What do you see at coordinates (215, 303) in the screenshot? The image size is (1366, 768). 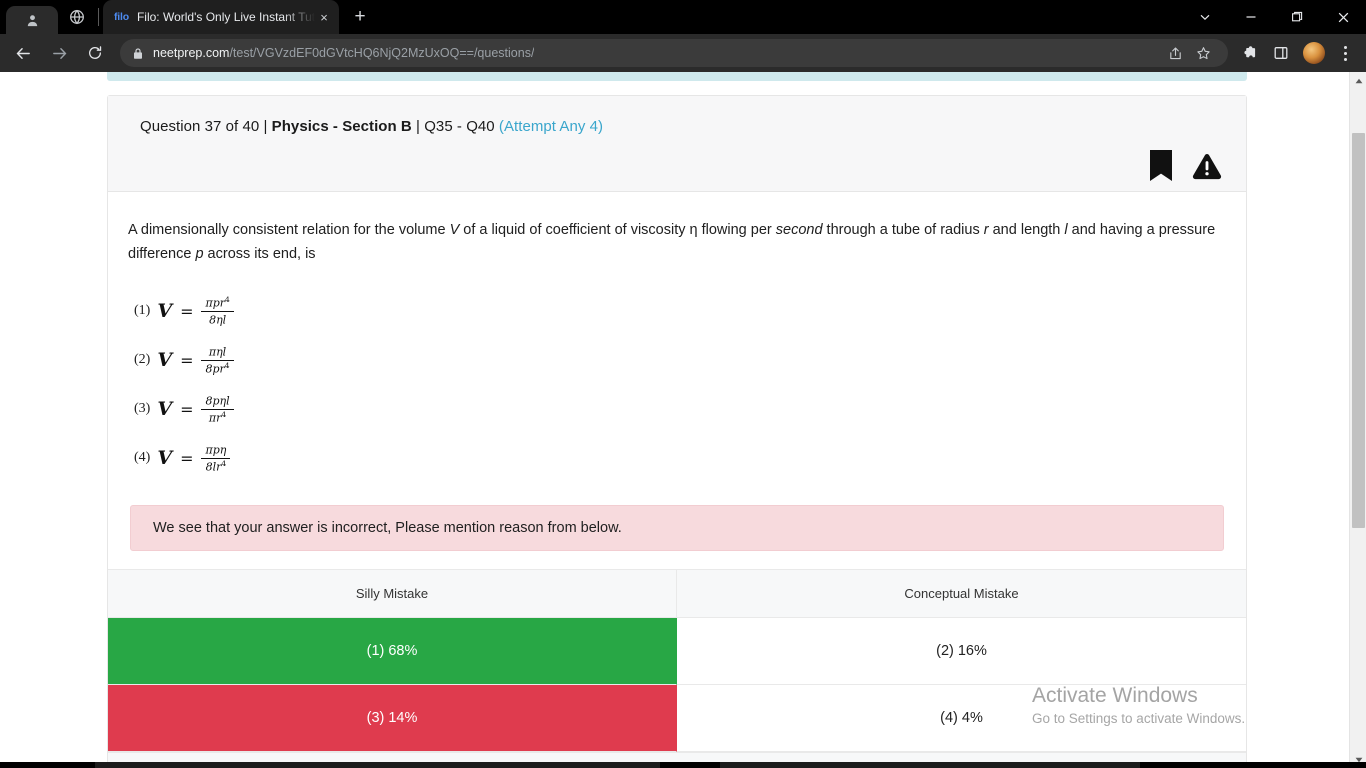 I see `numer-text: πpr` at bounding box center [215, 303].